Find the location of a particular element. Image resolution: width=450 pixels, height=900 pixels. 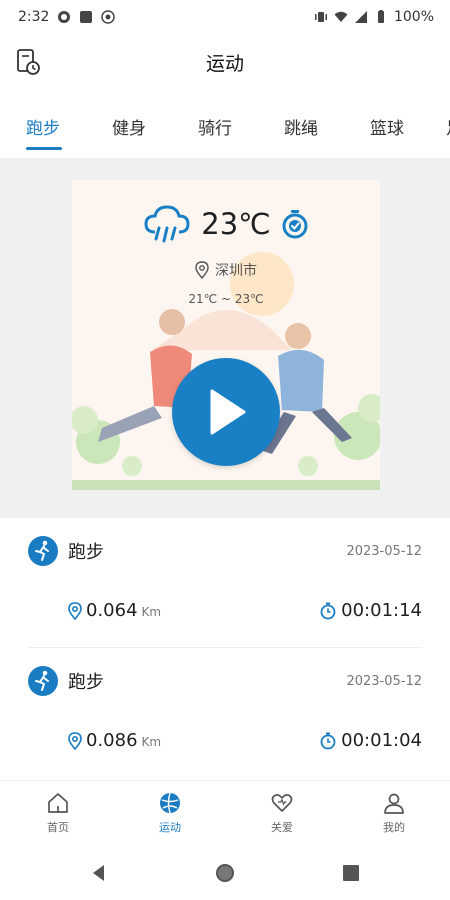

status-bar: 2:32 100% is located at coordinates (225, 17).